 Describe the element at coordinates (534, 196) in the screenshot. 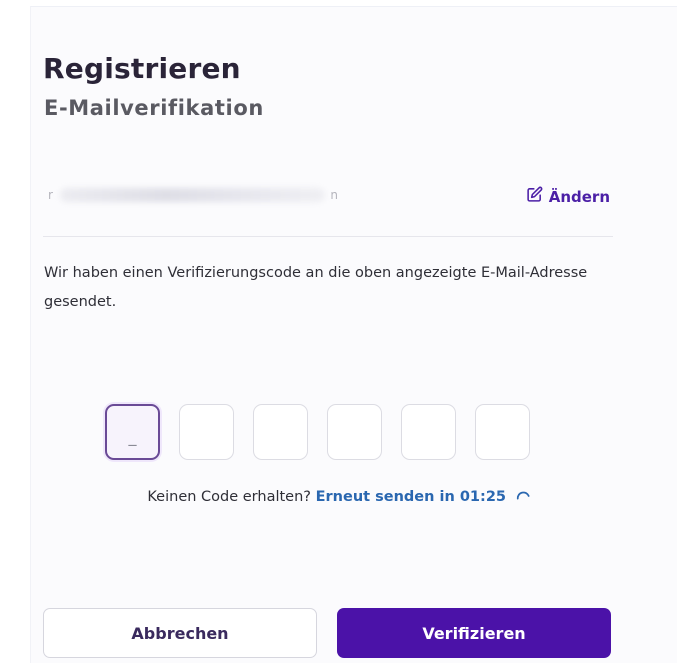

I see `edit-icon` at that location.